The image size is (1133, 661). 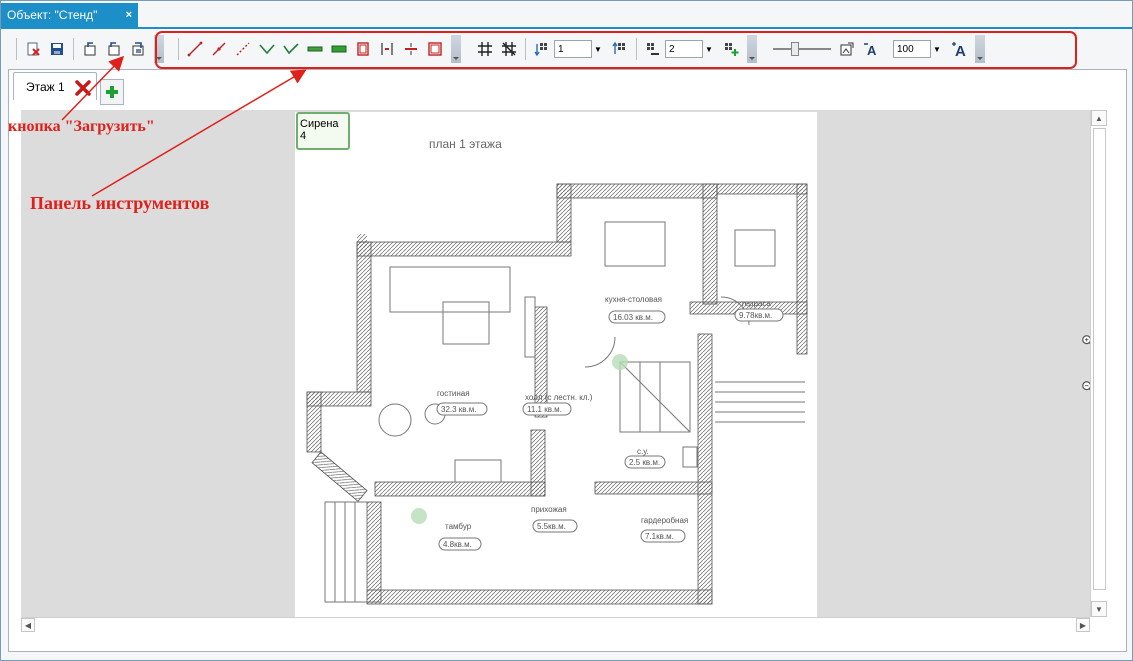 I want to click on room-area: 5.5кв.м., so click(x=551, y=526).